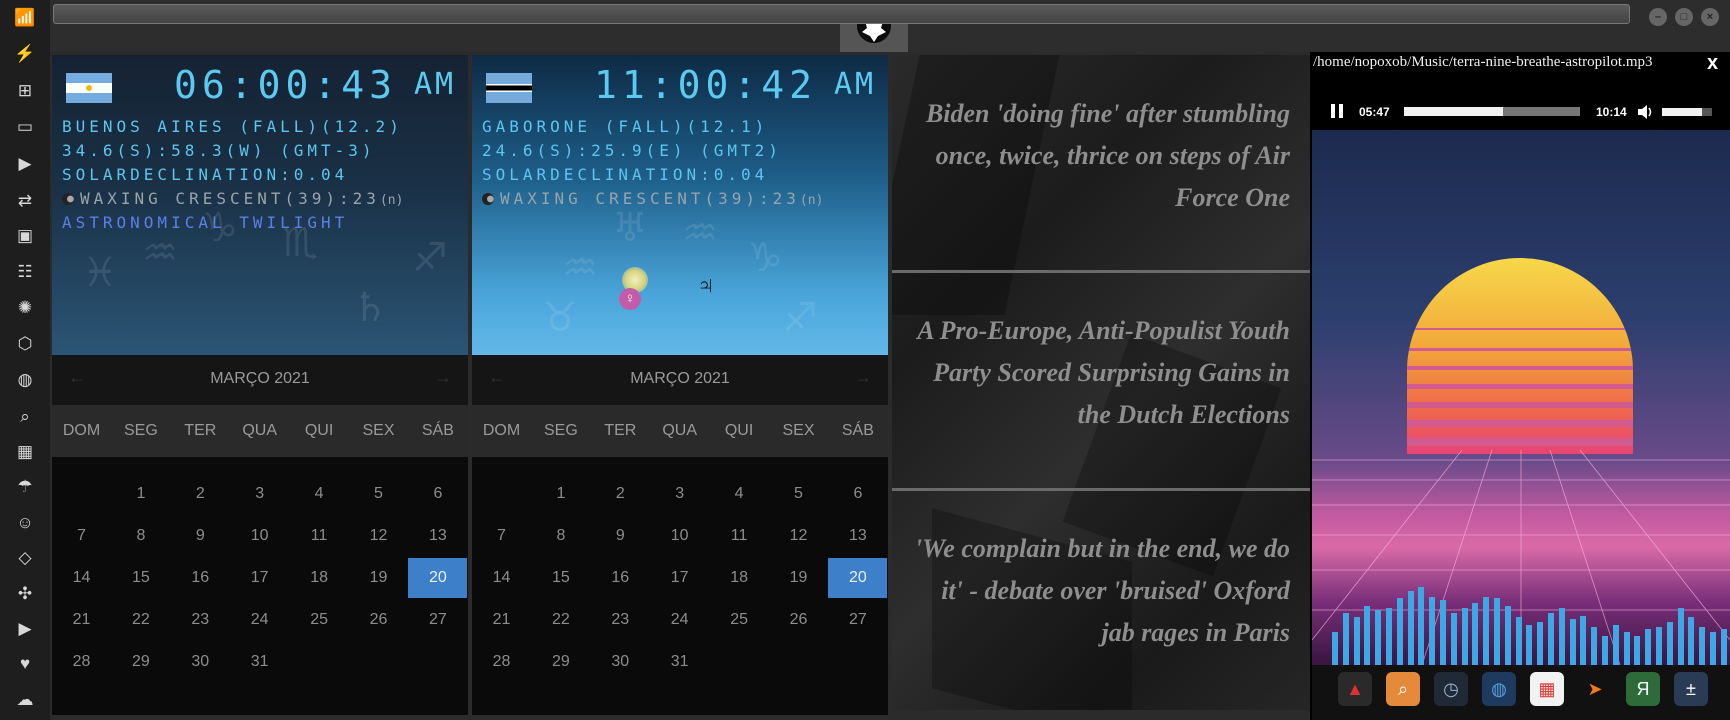  Describe the element at coordinates (25, 201) in the screenshot. I see `translate-icon: ⇄` at that location.